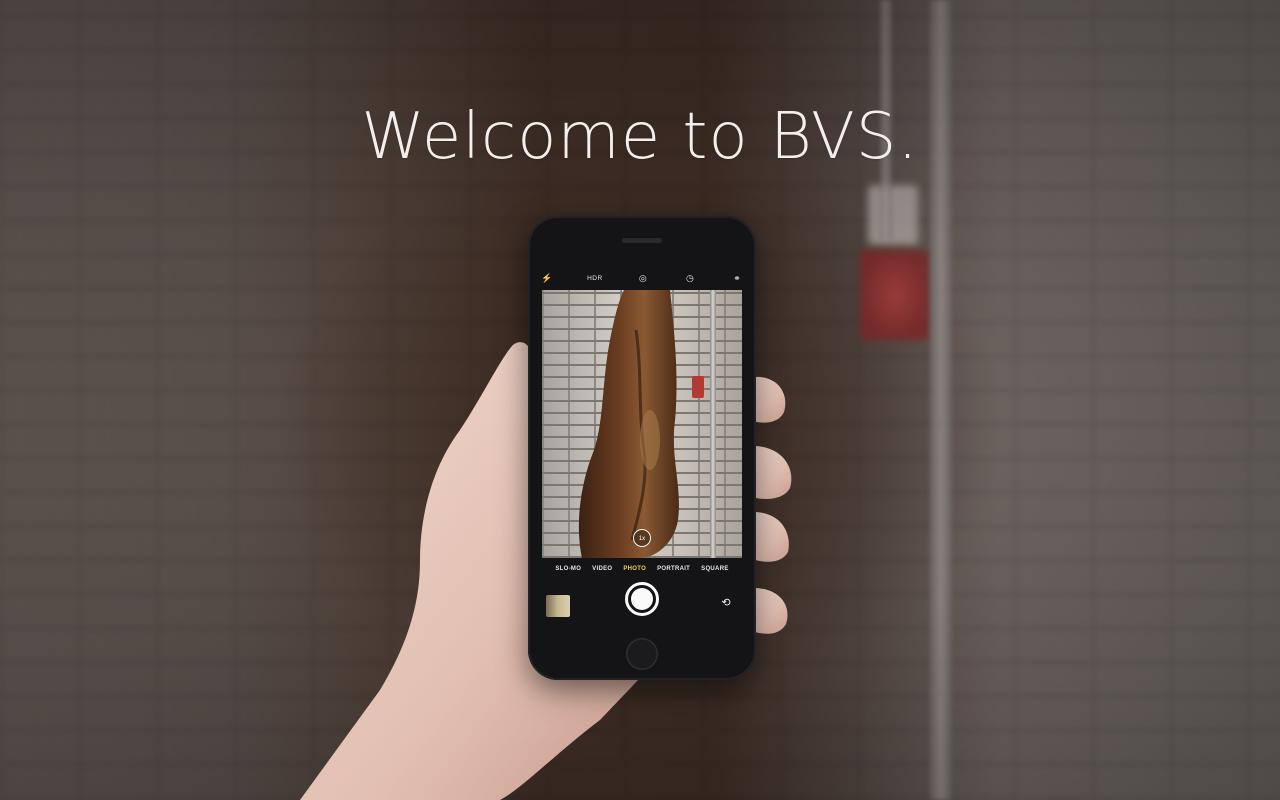 The height and width of the screenshot is (800, 1280). I want to click on mode-portrait: PORTRAIT, so click(673, 572).